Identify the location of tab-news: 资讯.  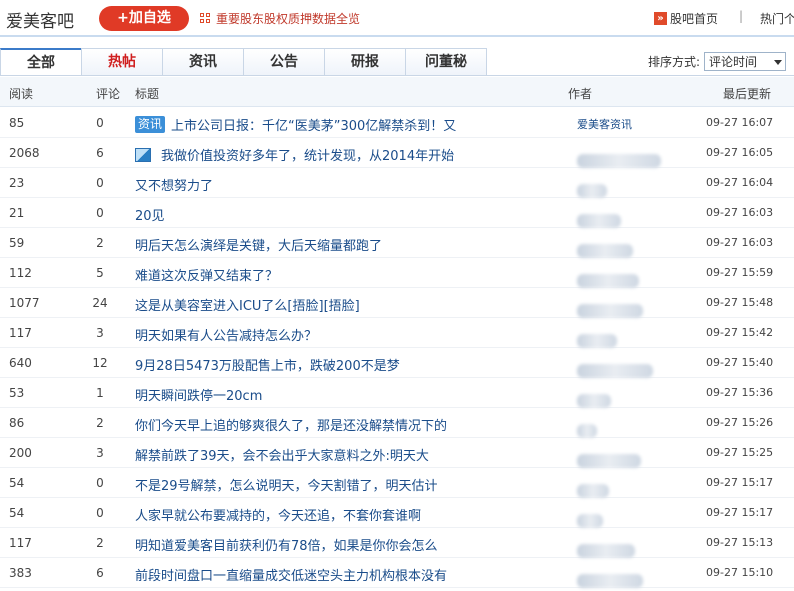
(203, 62).